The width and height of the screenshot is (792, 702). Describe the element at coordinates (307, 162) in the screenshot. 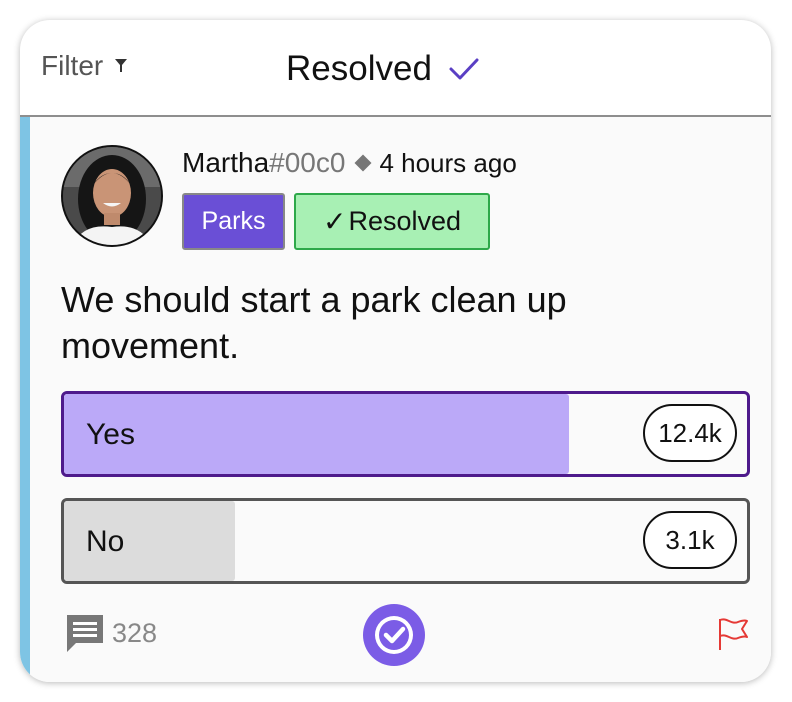

I see `author-tag: #00c0` at that location.